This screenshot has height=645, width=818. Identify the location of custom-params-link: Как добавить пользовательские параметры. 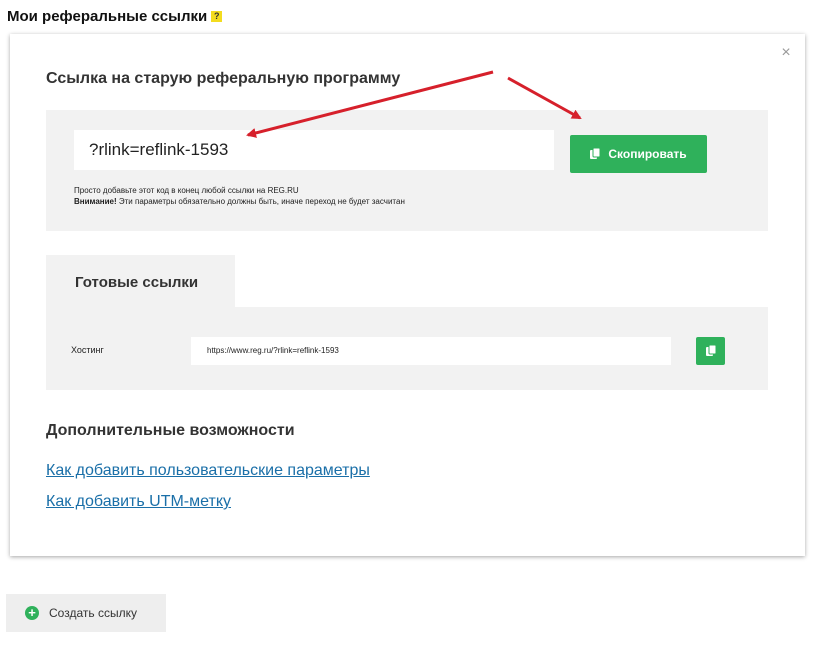
(208, 471).